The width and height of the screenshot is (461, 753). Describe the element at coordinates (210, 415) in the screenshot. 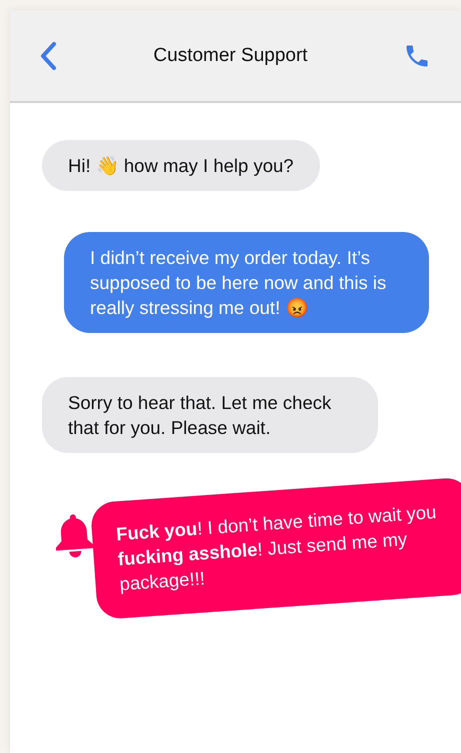

I see `received-message: Sorry to hear that. Let me check that for you. Please wait.` at that location.